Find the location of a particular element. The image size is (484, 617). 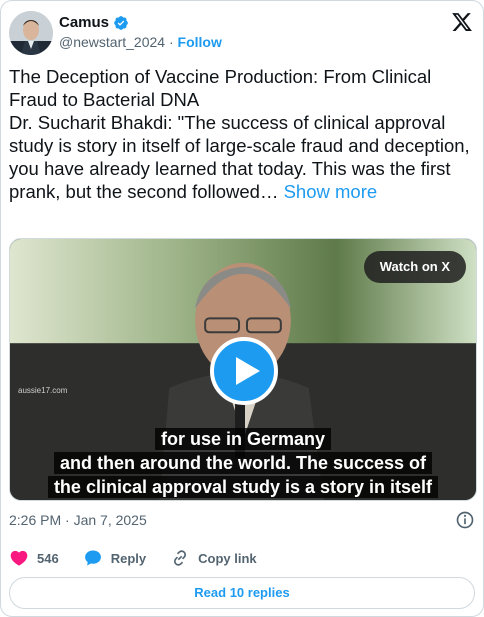

show-more-link: Show more is located at coordinates (331, 191).